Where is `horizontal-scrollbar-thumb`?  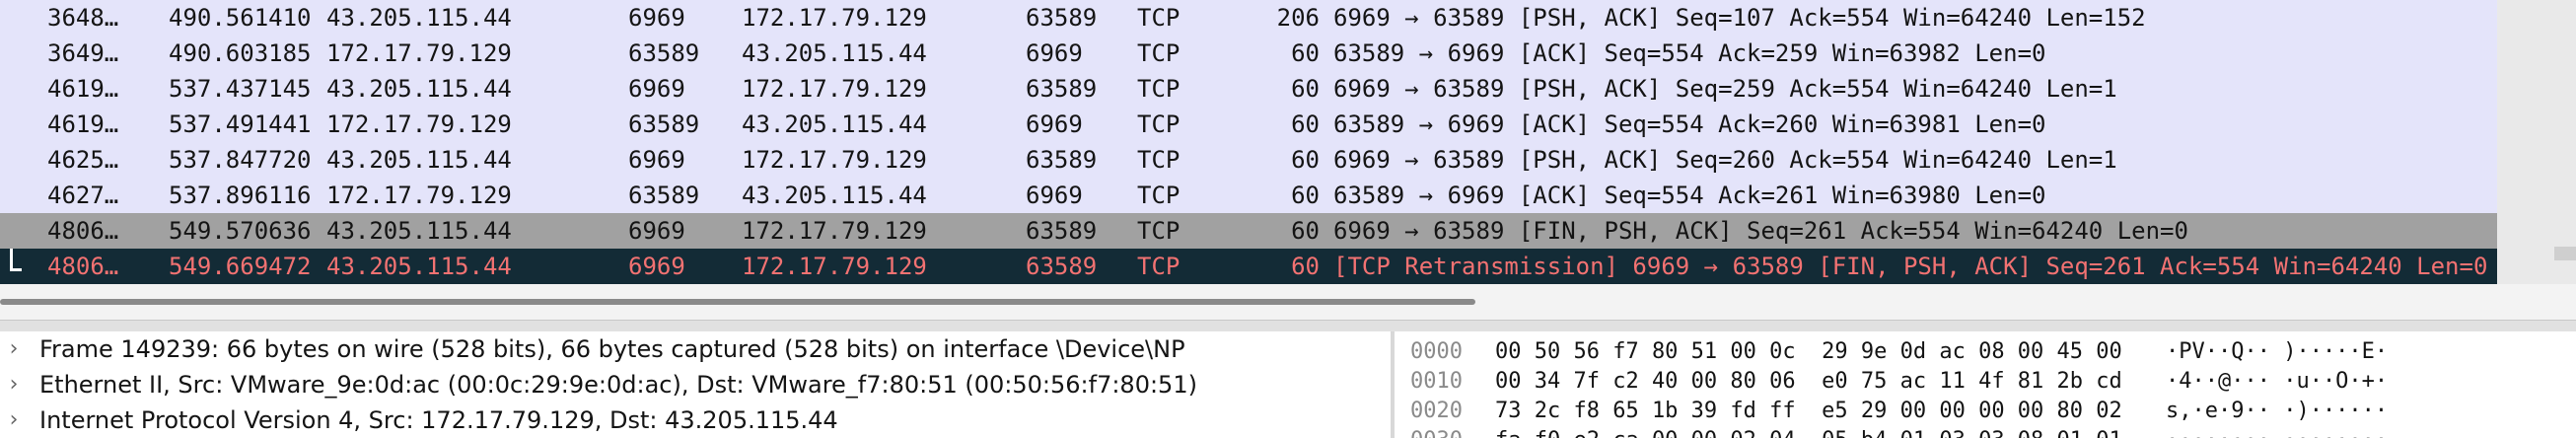 horizontal-scrollbar-thumb is located at coordinates (737, 302).